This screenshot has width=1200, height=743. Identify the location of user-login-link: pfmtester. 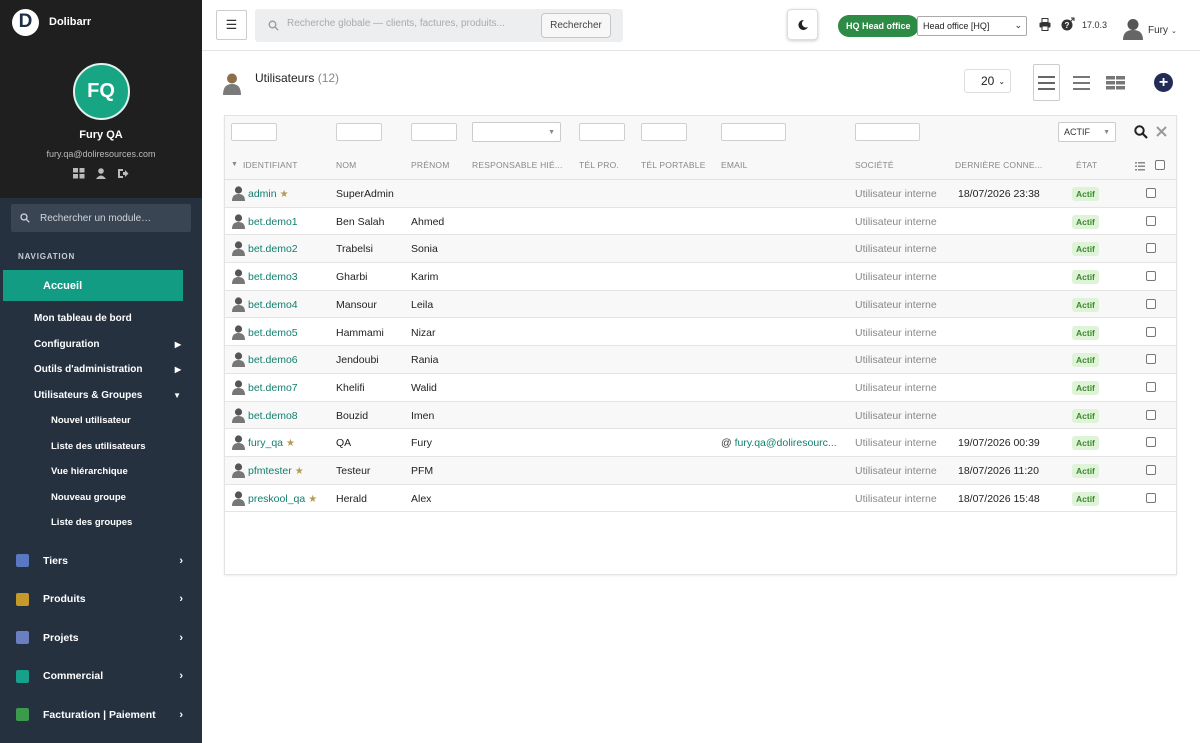
(270, 471).